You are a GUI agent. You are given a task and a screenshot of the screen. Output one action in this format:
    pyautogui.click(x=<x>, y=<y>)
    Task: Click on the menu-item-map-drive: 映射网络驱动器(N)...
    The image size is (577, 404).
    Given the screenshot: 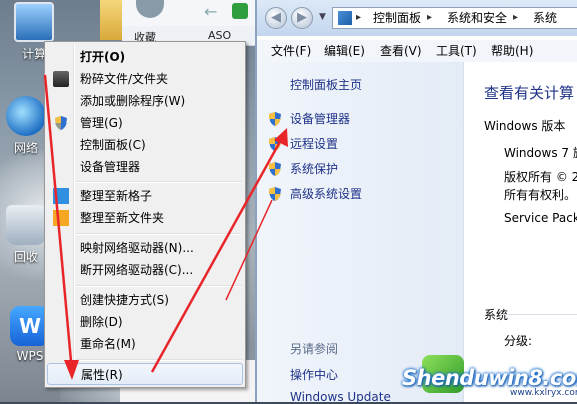 What is the action you would take?
    pyautogui.click(x=145, y=248)
    